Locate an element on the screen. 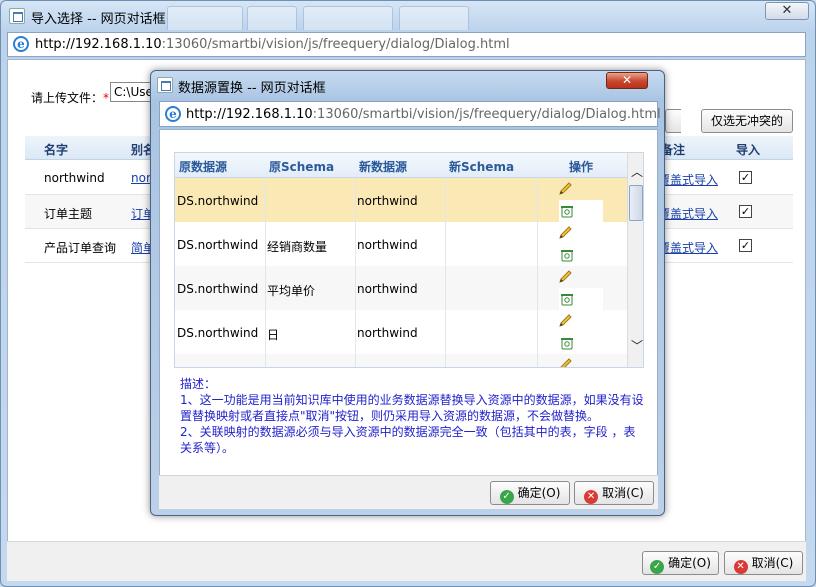  column-name-header: 名字 is located at coordinates (56, 150).